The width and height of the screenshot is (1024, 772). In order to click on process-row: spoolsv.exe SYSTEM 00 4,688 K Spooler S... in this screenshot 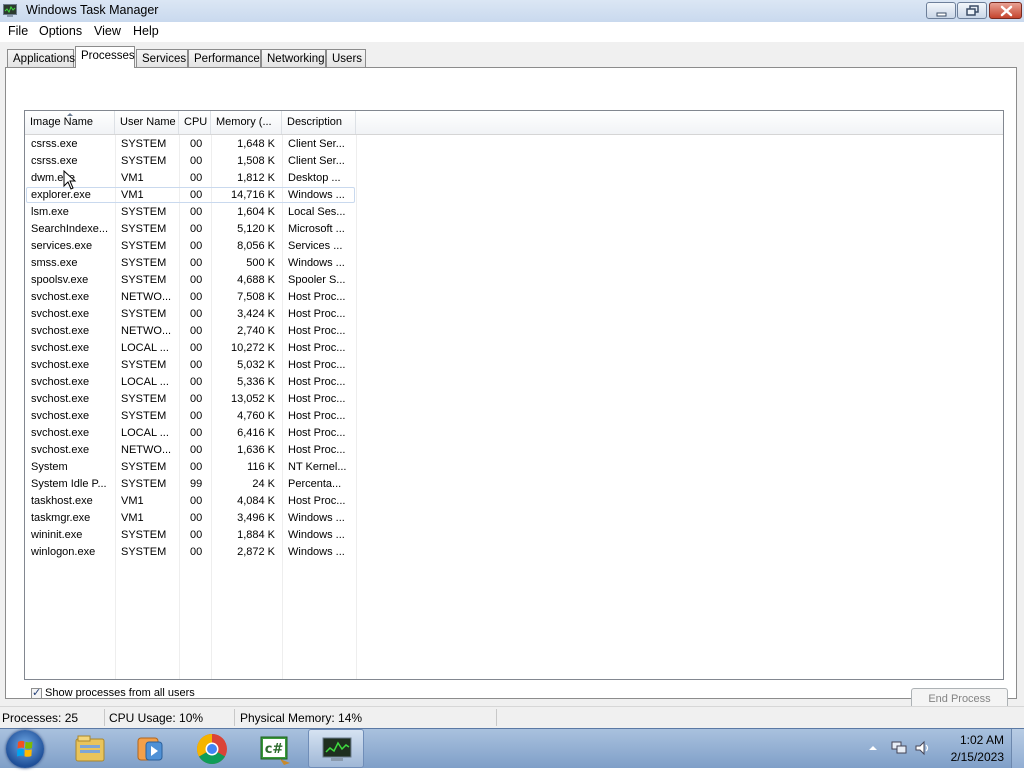, I will do `click(514, 280)`.